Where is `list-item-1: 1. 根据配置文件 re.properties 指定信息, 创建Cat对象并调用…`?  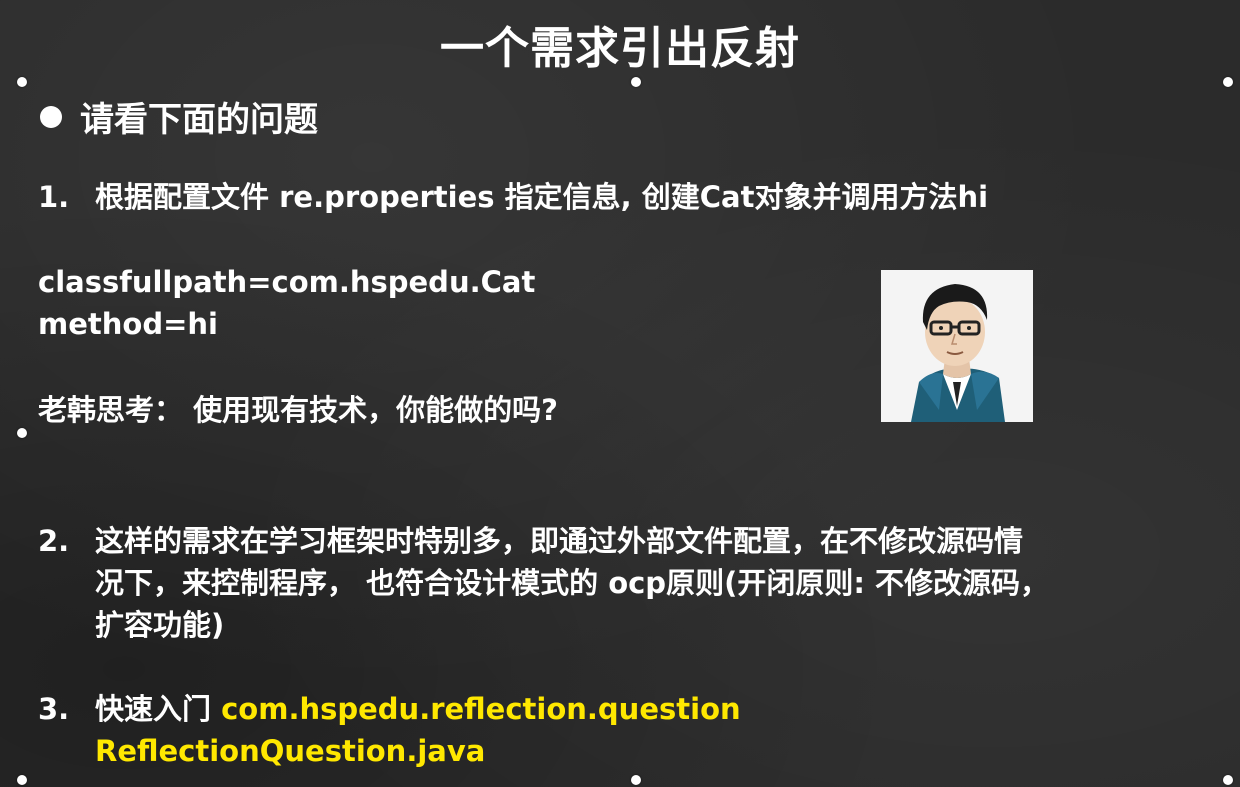 list-item-1: 1. 根据配置文件 re.properties 指定信息, 创建Cat对象并调用… is located at coordinates (513, 197).